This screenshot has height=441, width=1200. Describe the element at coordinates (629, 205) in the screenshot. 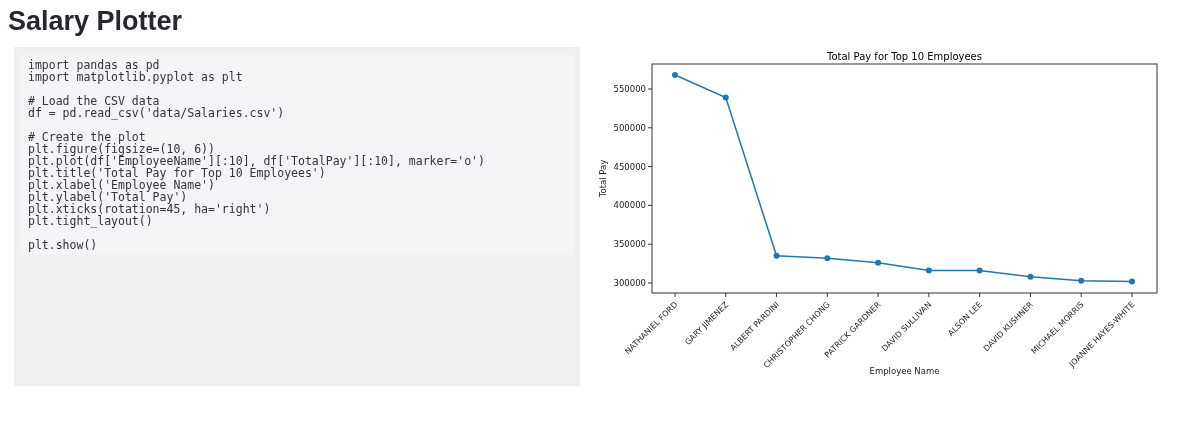

I see `y-tick-label: 400000` at that location.